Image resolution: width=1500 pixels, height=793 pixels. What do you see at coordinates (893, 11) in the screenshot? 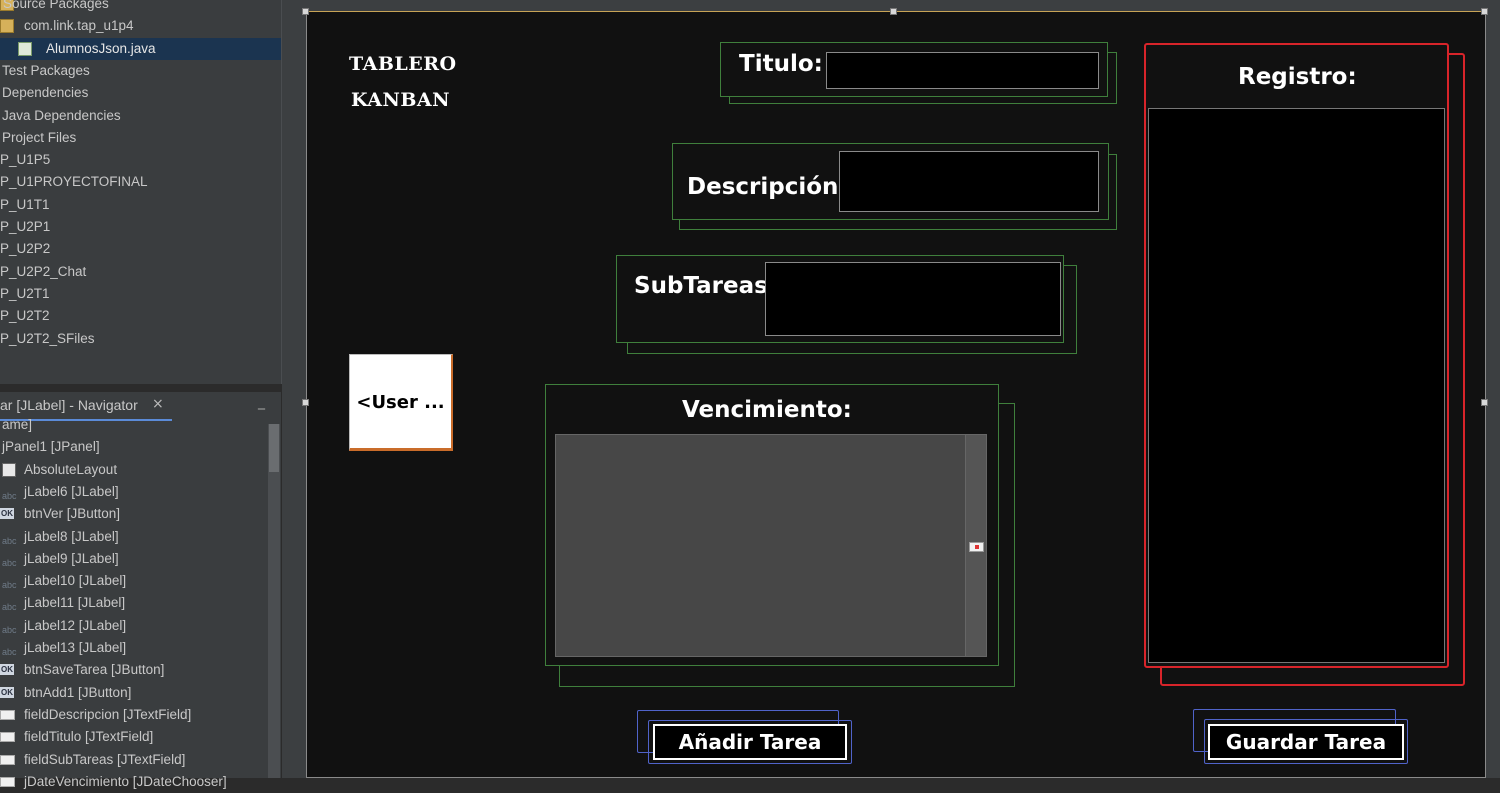
I see `resize-handle-top` at bounding box center [893, 11].